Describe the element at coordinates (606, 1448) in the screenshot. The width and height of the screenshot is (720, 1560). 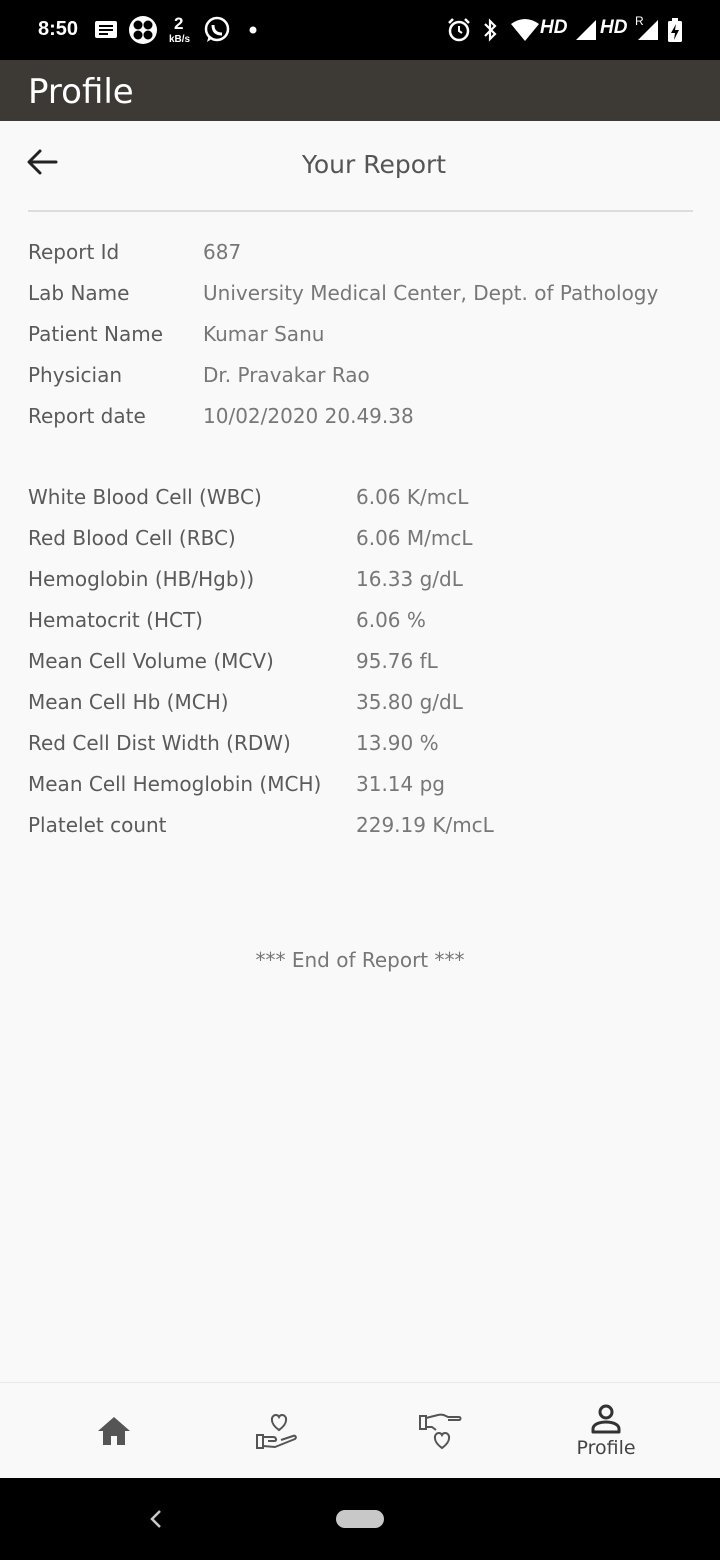
I see `nav-profile-label: Profile` at that location.